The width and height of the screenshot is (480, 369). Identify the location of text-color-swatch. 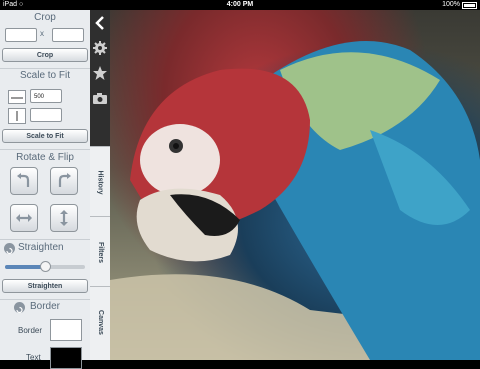
(66, 358).